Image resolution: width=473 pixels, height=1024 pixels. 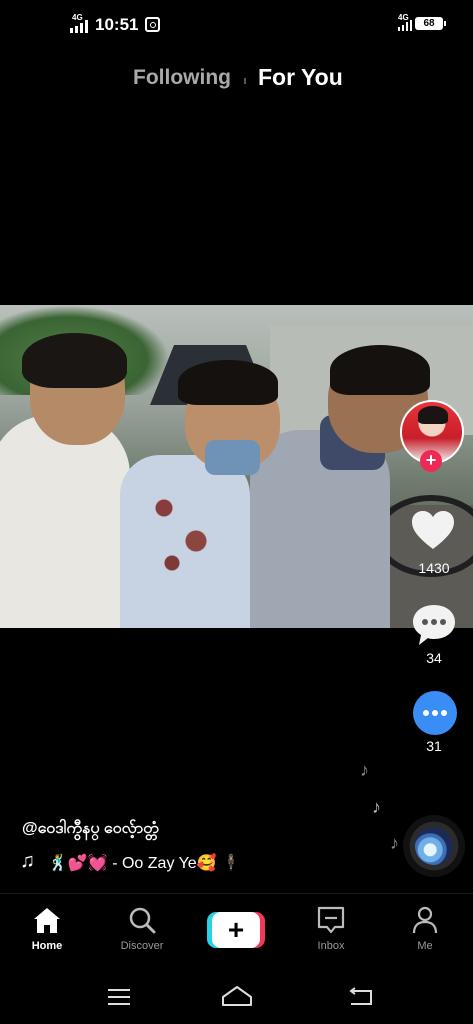 What do you see at coordinates (434, 625) in the screenshot?
I see `comment-icon` at bounding box center [434, 625].